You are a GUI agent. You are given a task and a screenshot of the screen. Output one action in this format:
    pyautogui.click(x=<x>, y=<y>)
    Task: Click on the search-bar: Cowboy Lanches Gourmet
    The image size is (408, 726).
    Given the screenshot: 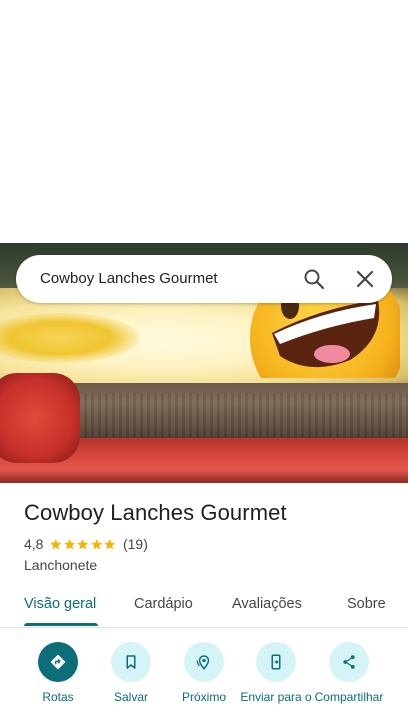 What is the action you would take?
    pyautogui.click(x=204, y=279)
    